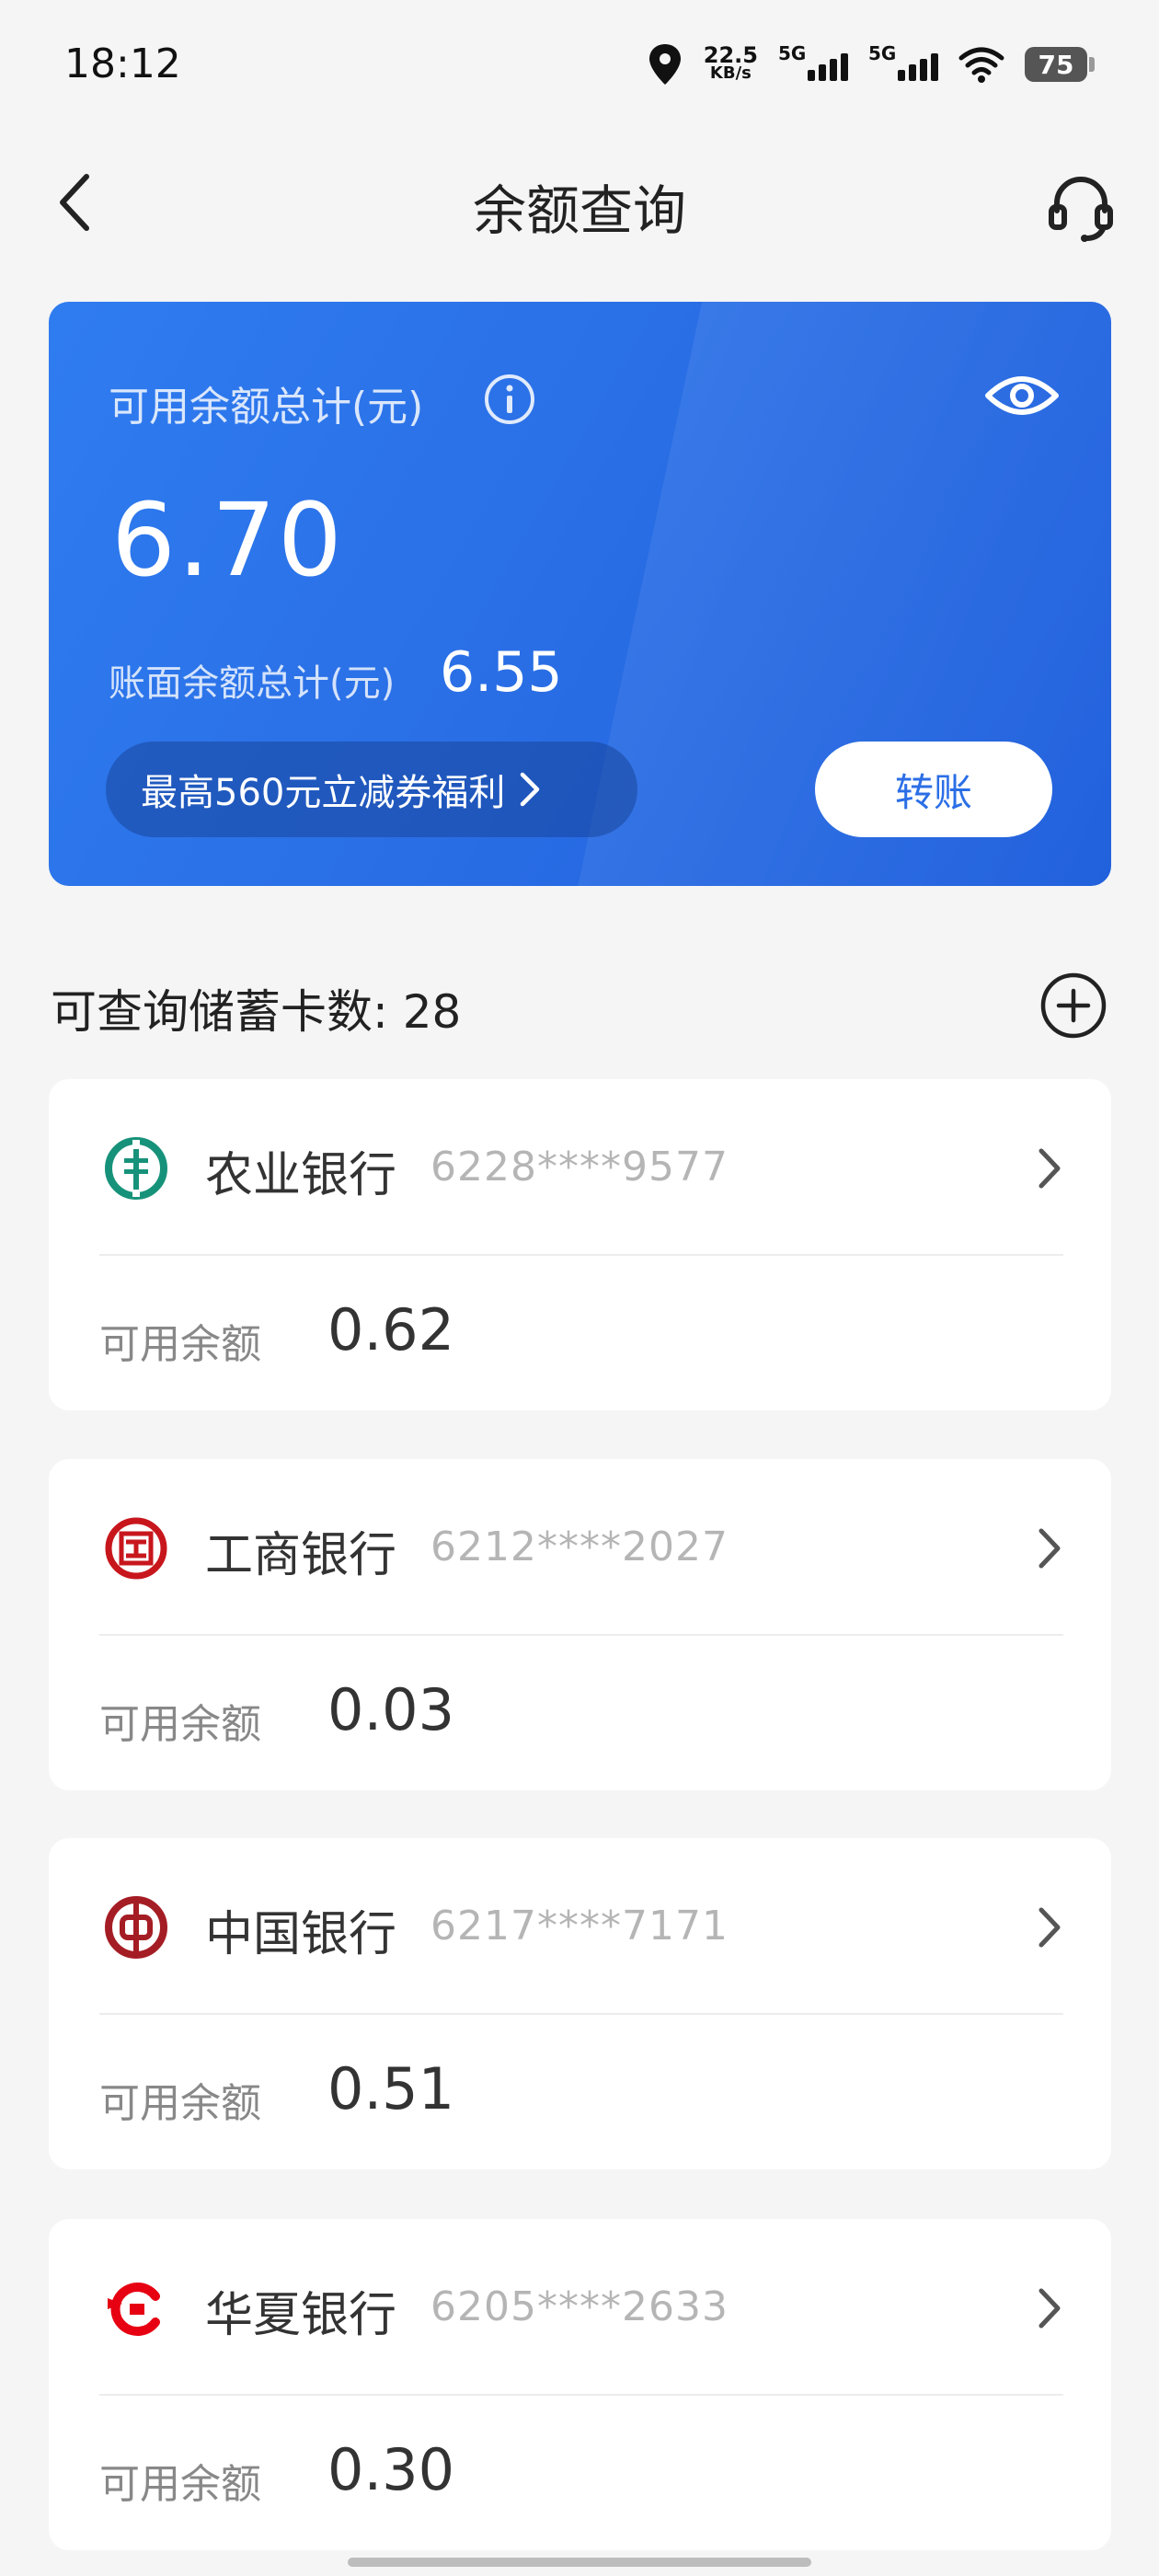 This screenshot has height=2576, width=1159. Describe the element at coordinates (580, 2384) in the screenshot. I see `bank-card-hxb: 华夏银行 6205****2633 可用余额 0.30` at that location.